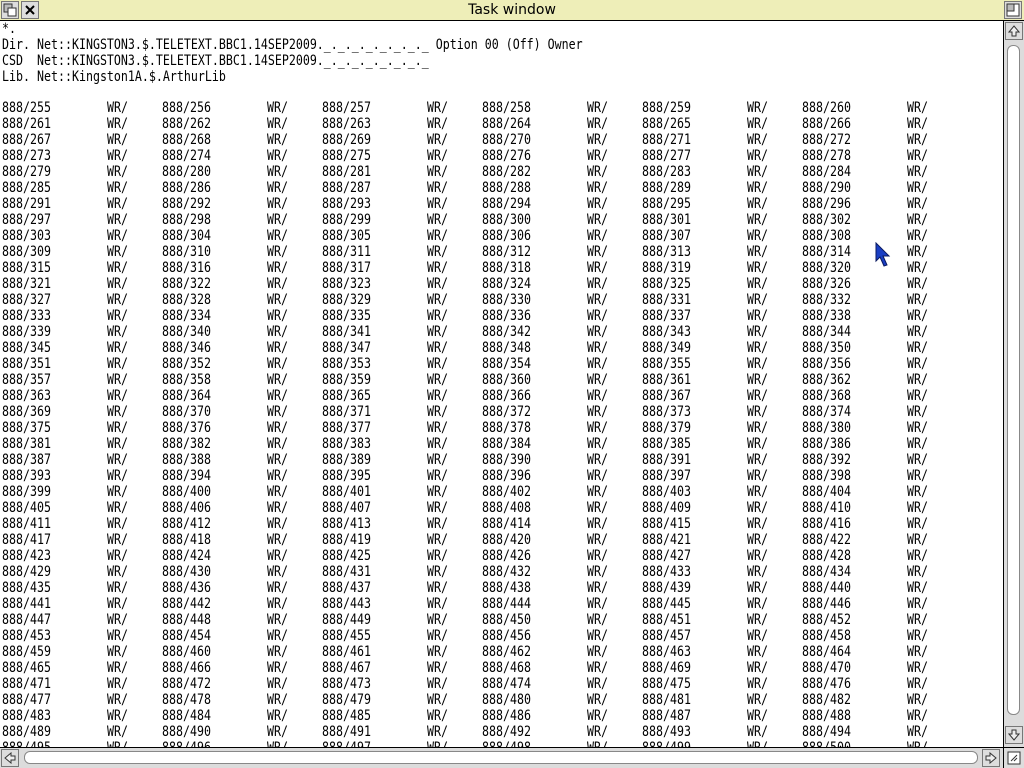 Image resolution: width=1024 pixels, height=768 pixels. I want to click on close-icon, so click(30, 10).